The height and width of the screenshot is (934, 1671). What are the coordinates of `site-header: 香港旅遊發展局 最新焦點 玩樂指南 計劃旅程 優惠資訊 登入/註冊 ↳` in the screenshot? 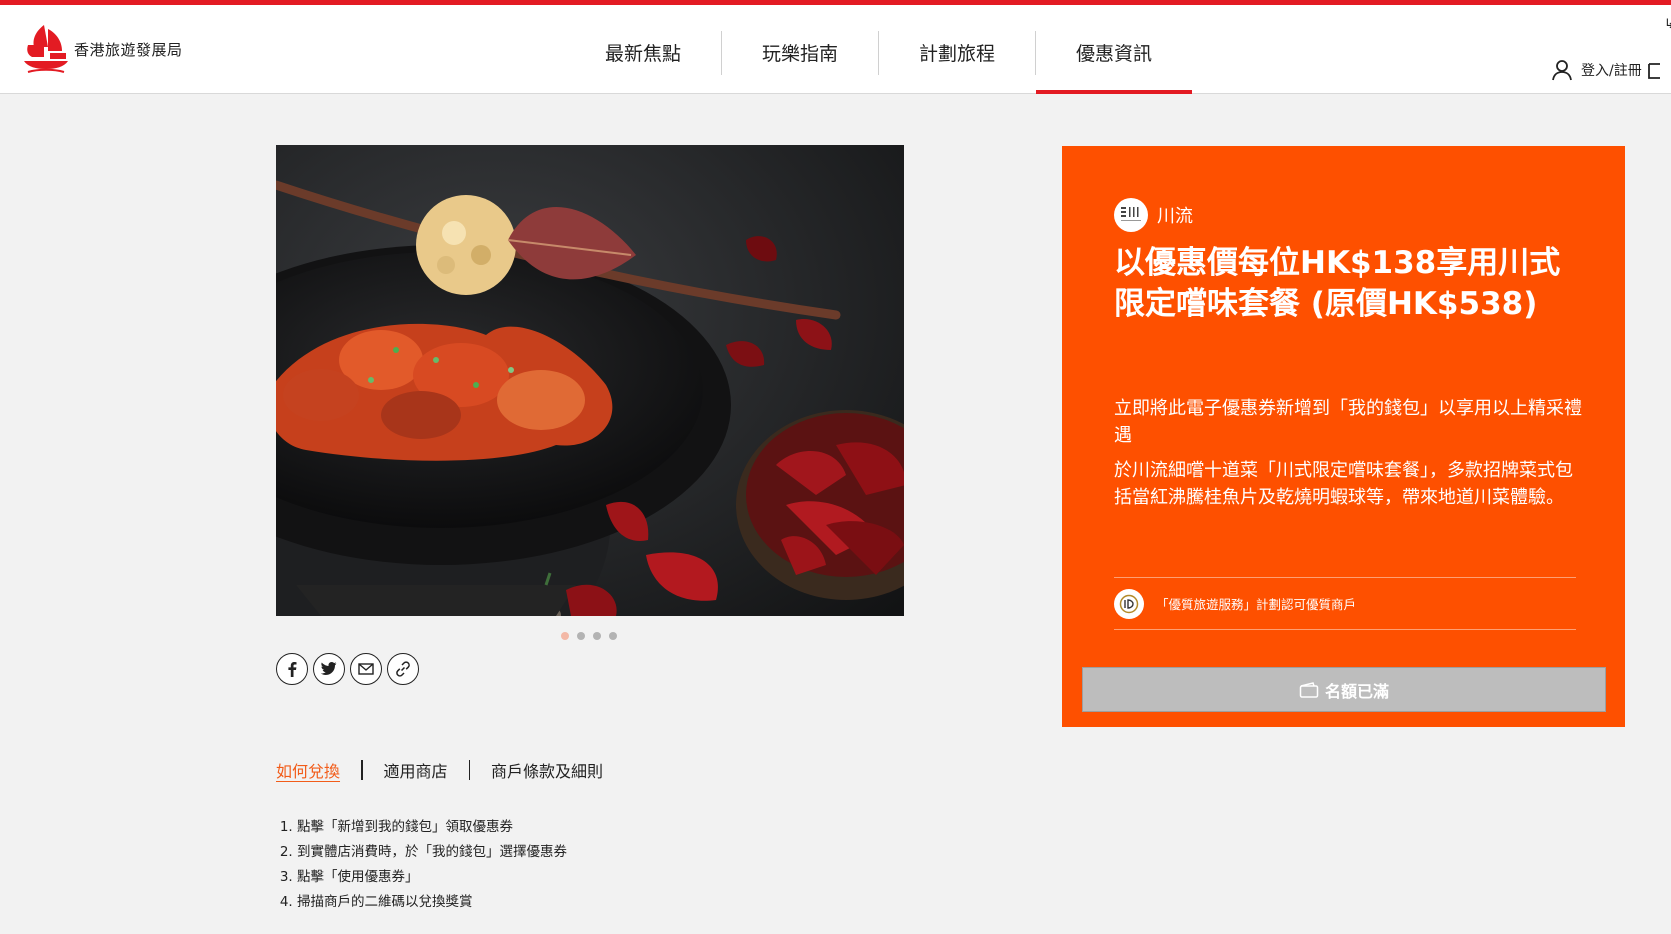 It's located at (835, 49).